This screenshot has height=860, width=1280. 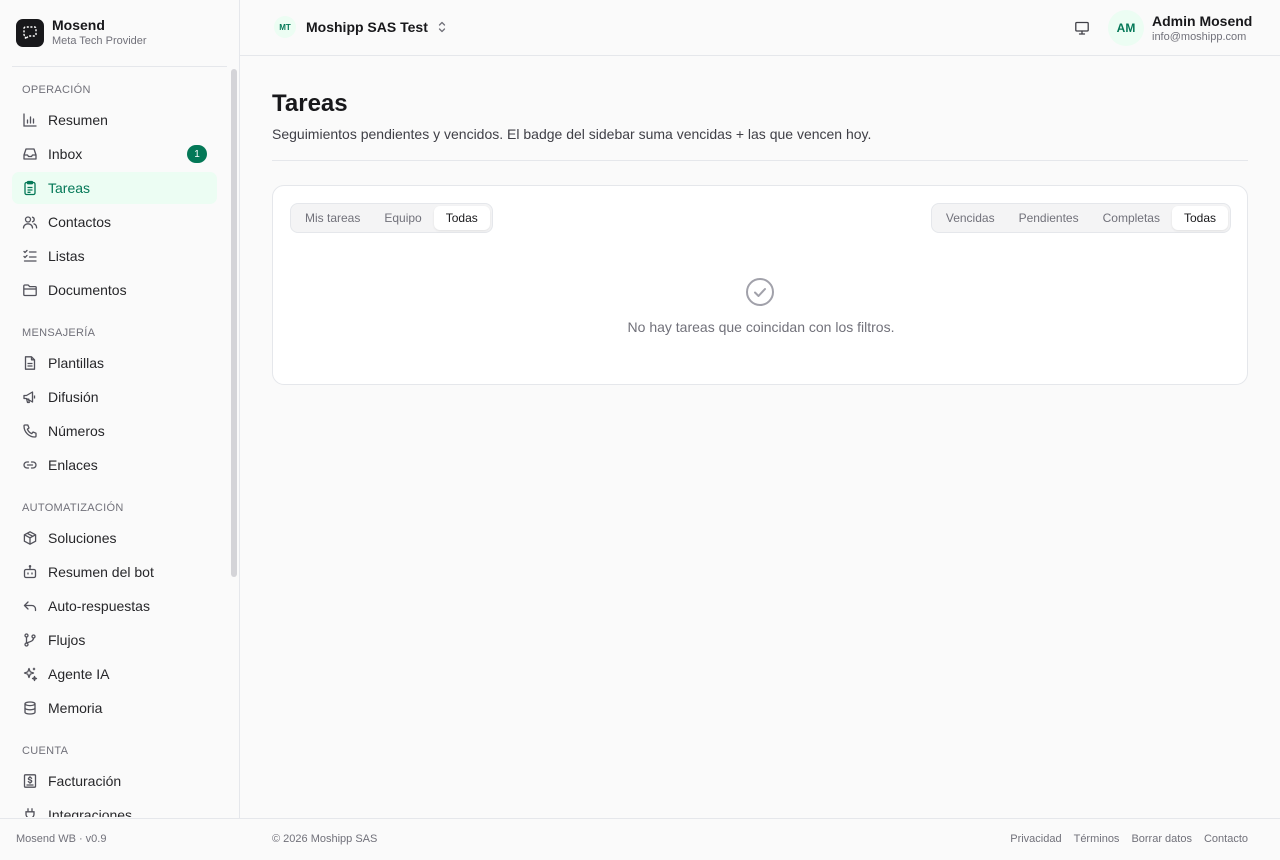 What do you see at coordinates (30, 363) in the screenshot?
I see `file-text-icon` at bounding box center [30, 363].